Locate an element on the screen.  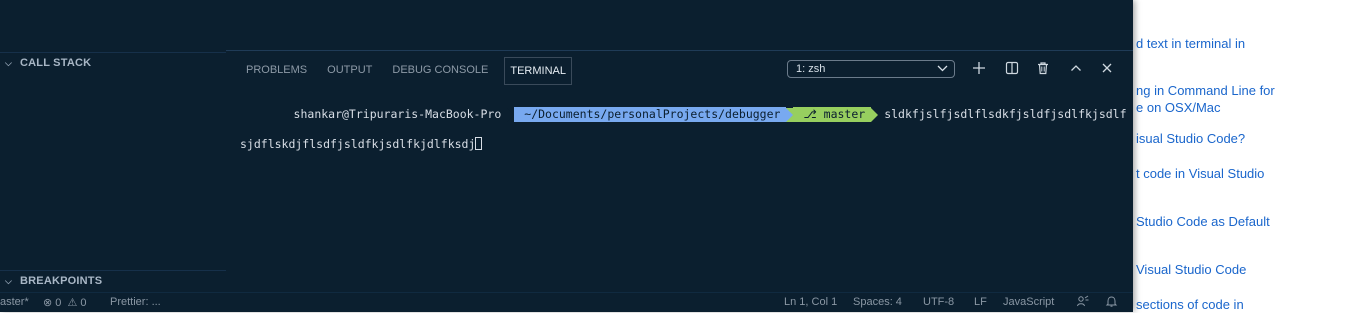
maximize-panel-icon is located at coordinates (1076, 68).